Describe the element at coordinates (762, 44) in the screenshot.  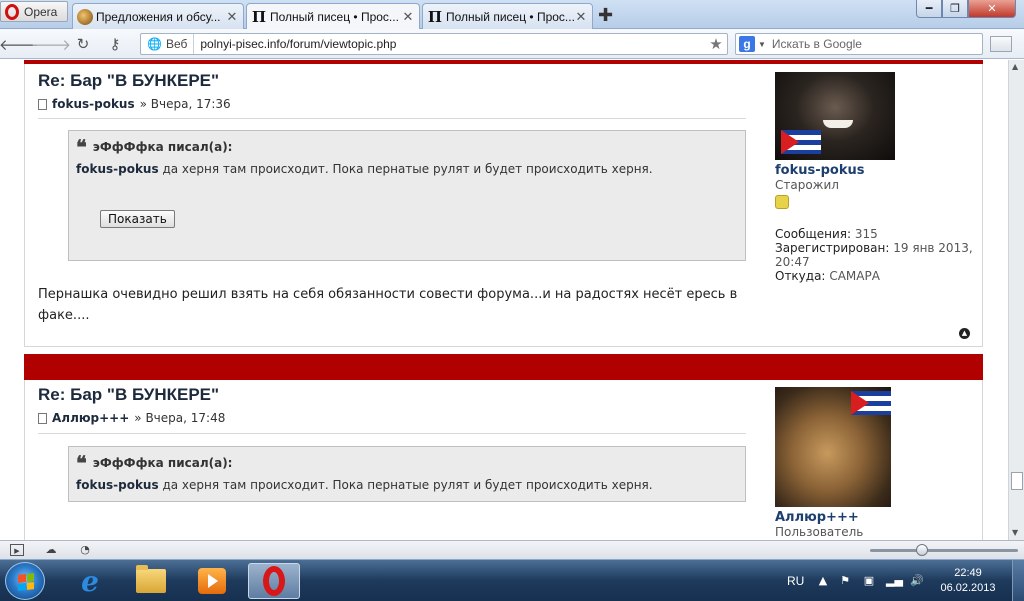
I see `search-engine-dropdown-icon: ▼` at that location.